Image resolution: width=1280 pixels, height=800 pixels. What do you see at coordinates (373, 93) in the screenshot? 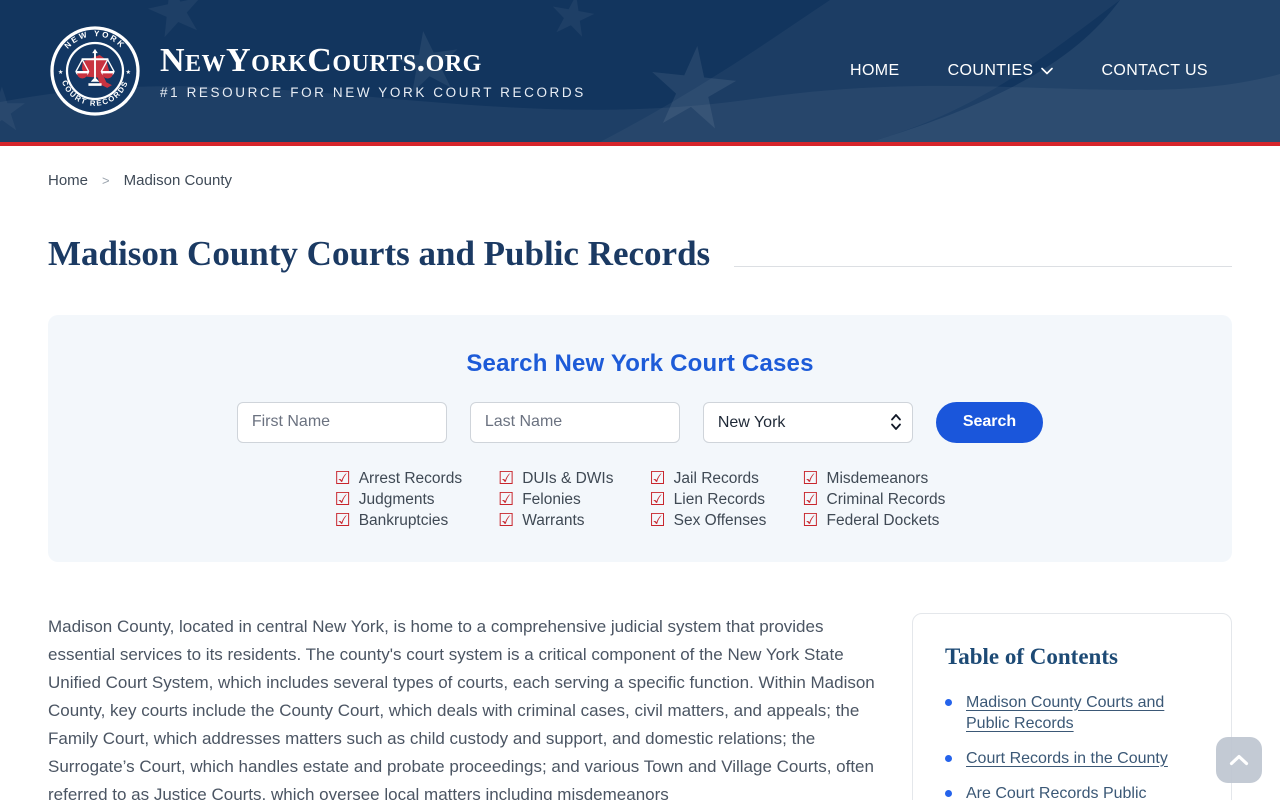
I see `site-tagline: #1 RESOURCE FOR NEW YORK COURT RECORDS` at bounding box center [373, 93].